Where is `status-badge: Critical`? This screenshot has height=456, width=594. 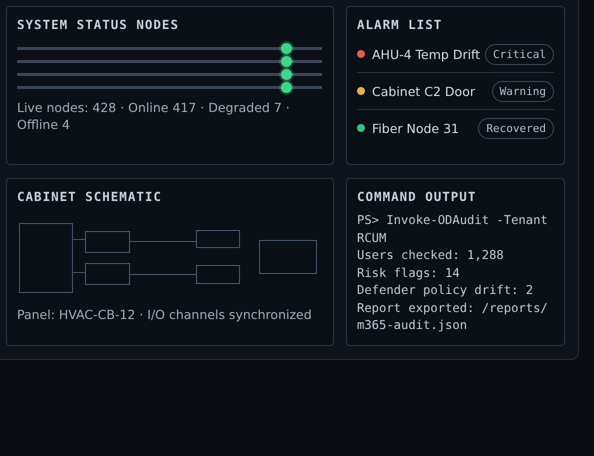
status-badge: Critical is located at coordinates (519, 54).